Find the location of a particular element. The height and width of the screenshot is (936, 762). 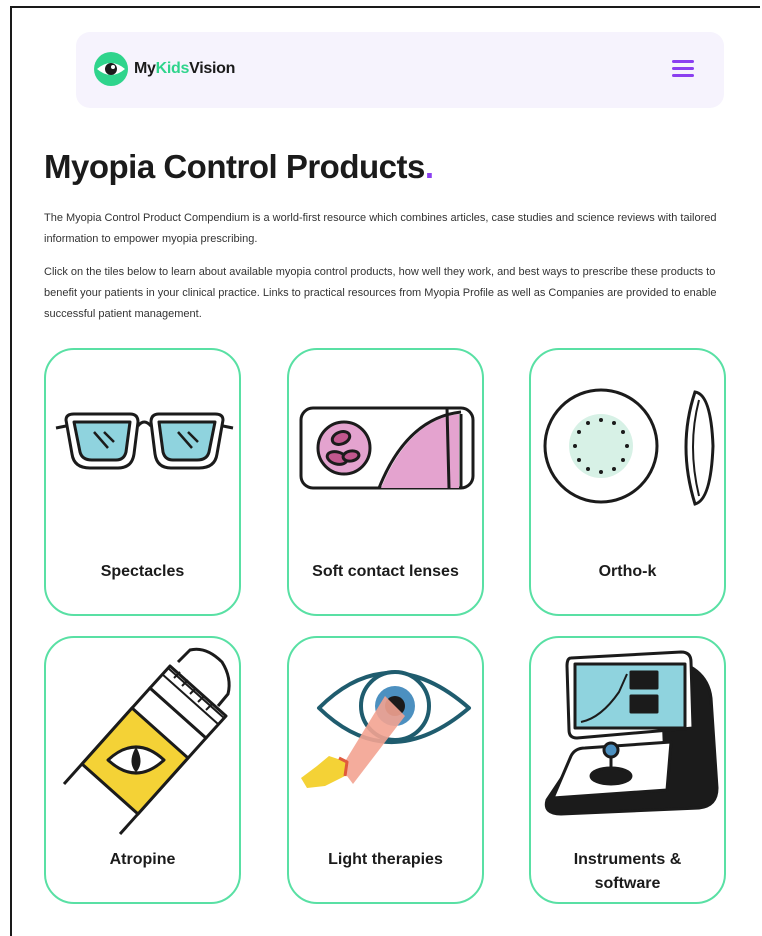

nav-bar: MyKidsVision is located at coordinates (400, 70).